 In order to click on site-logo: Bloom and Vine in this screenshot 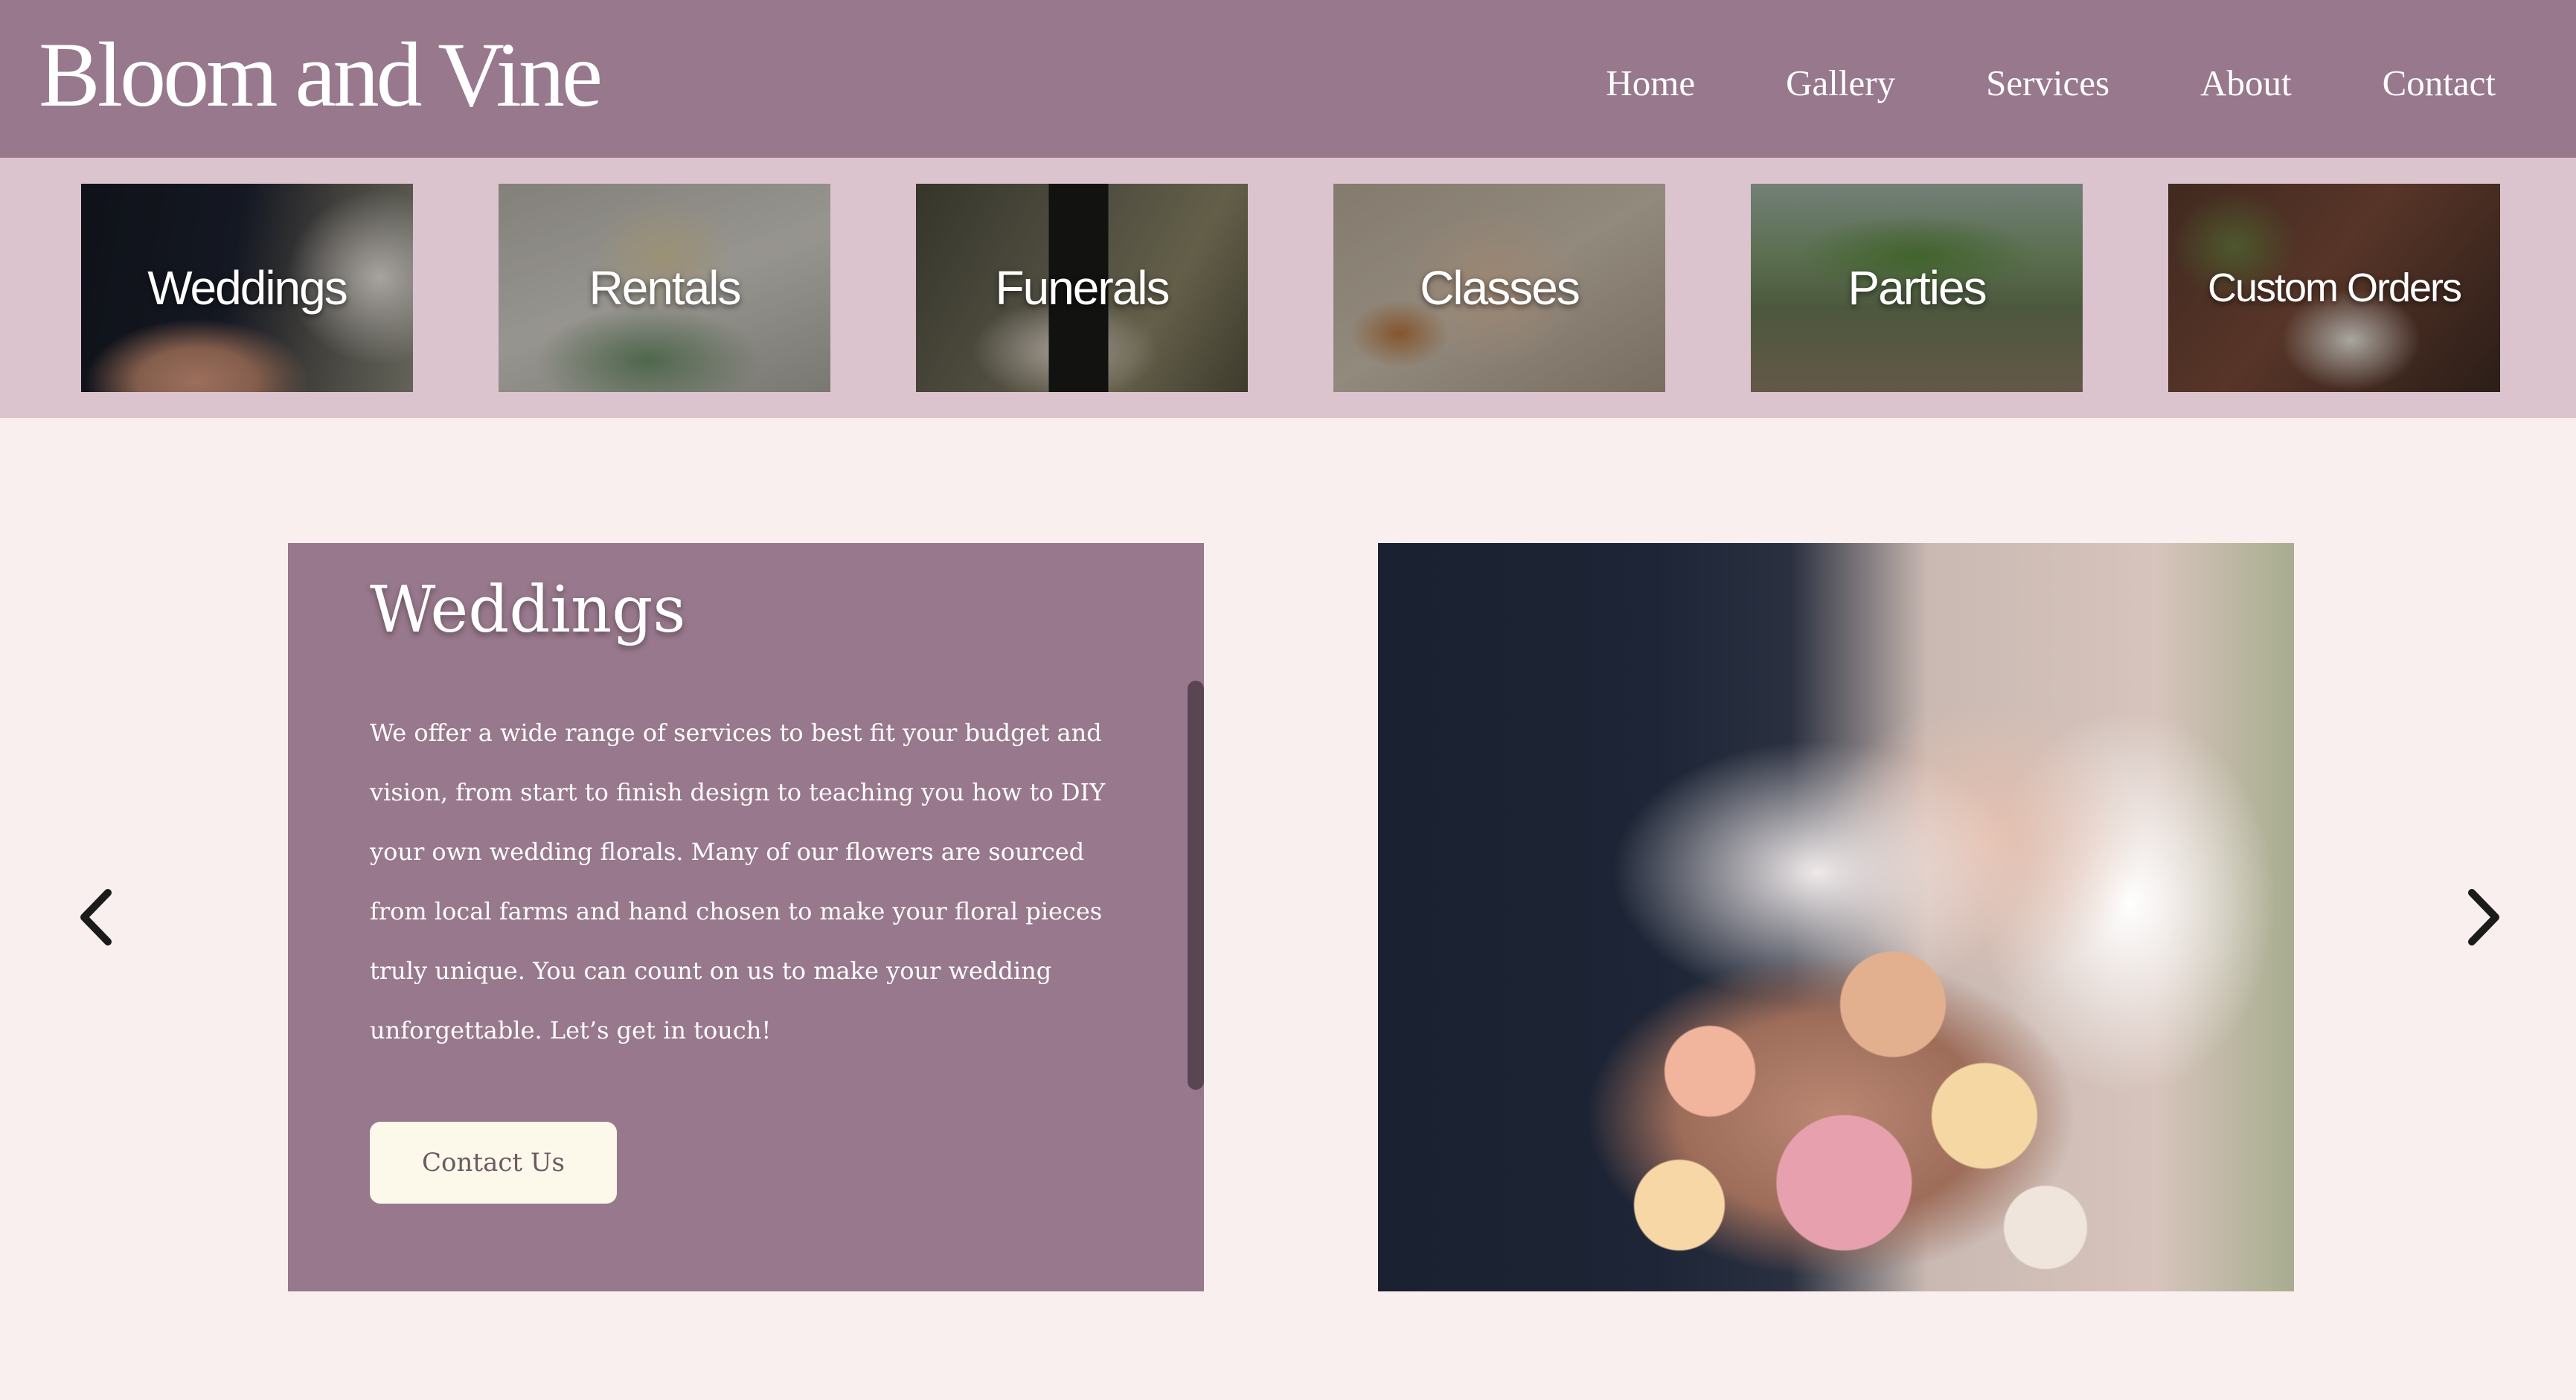, I will do `click(321, 75)`.